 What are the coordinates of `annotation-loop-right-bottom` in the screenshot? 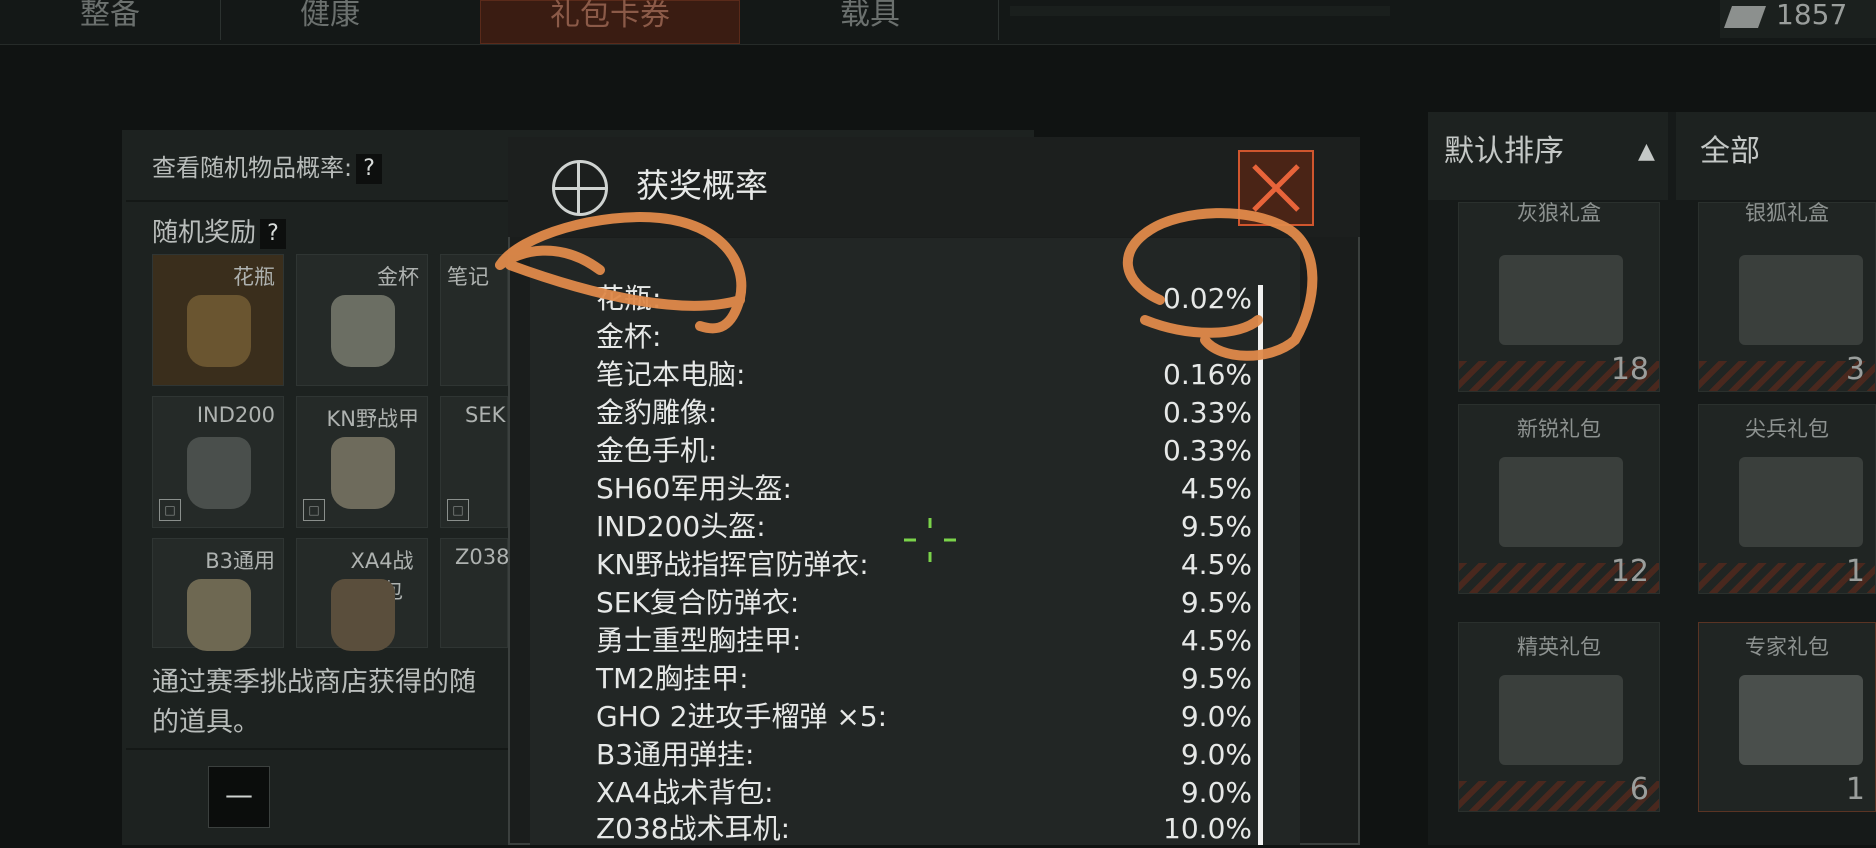 It's located at (1201, 326).